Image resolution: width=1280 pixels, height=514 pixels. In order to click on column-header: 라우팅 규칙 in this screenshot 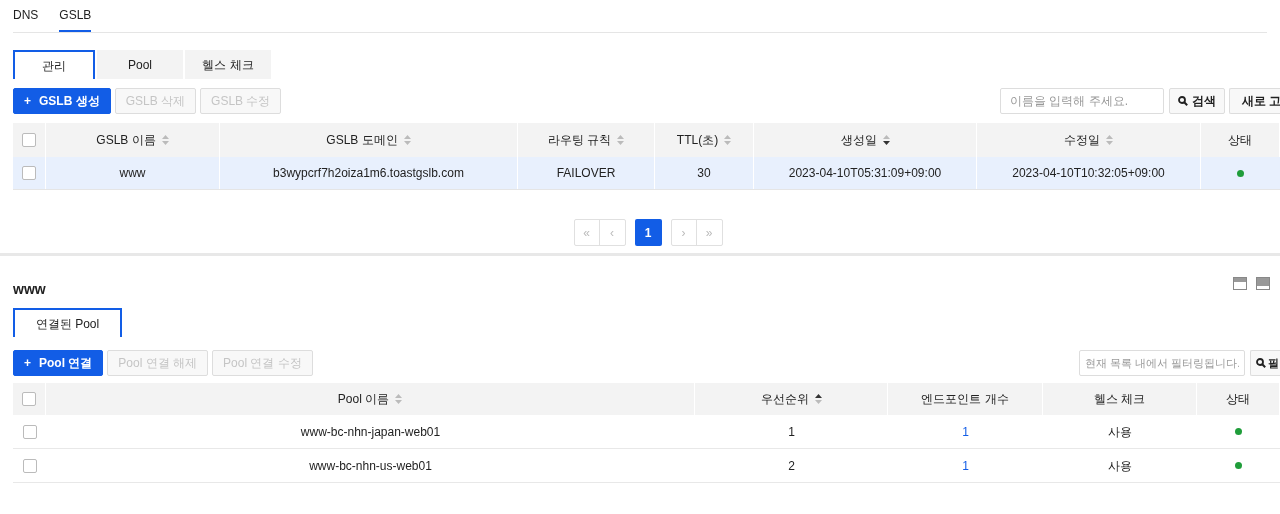, I will do `click(579, 140)`.